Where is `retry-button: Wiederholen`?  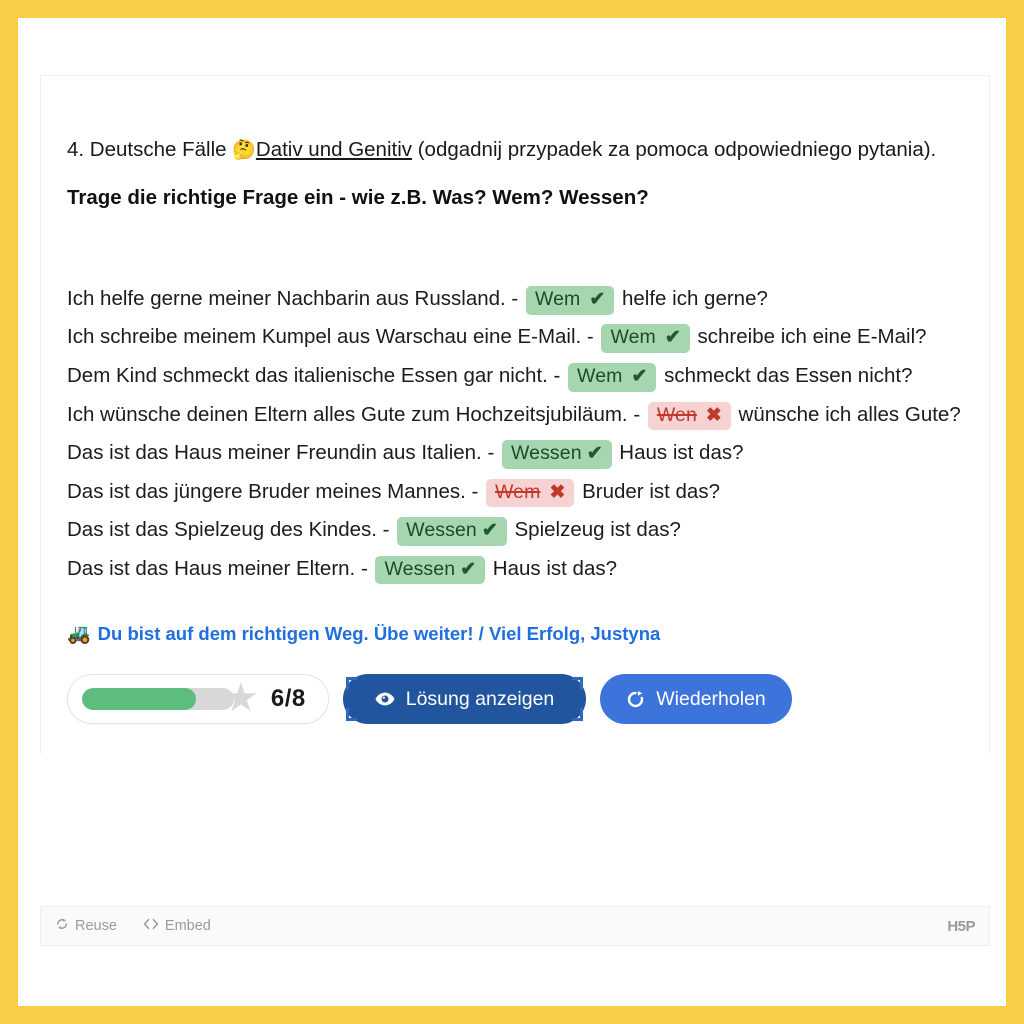 retry-button: Wiederholen is located at coordinates (696, 699).